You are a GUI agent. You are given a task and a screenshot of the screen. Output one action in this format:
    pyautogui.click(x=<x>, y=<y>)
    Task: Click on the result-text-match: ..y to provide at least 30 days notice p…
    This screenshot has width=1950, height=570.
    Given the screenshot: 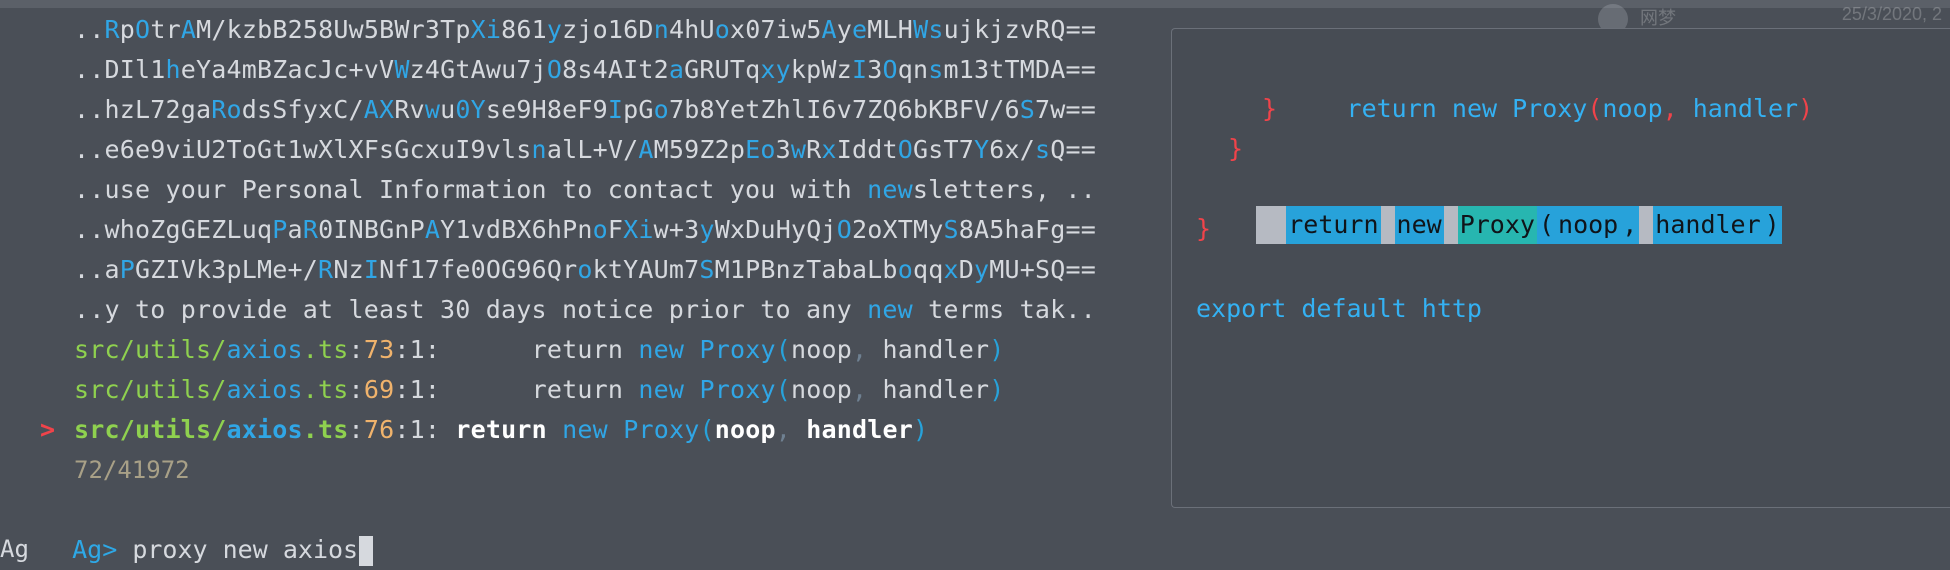 What is the action you would take?
    pyautogui.click(x=585, y=310)
    